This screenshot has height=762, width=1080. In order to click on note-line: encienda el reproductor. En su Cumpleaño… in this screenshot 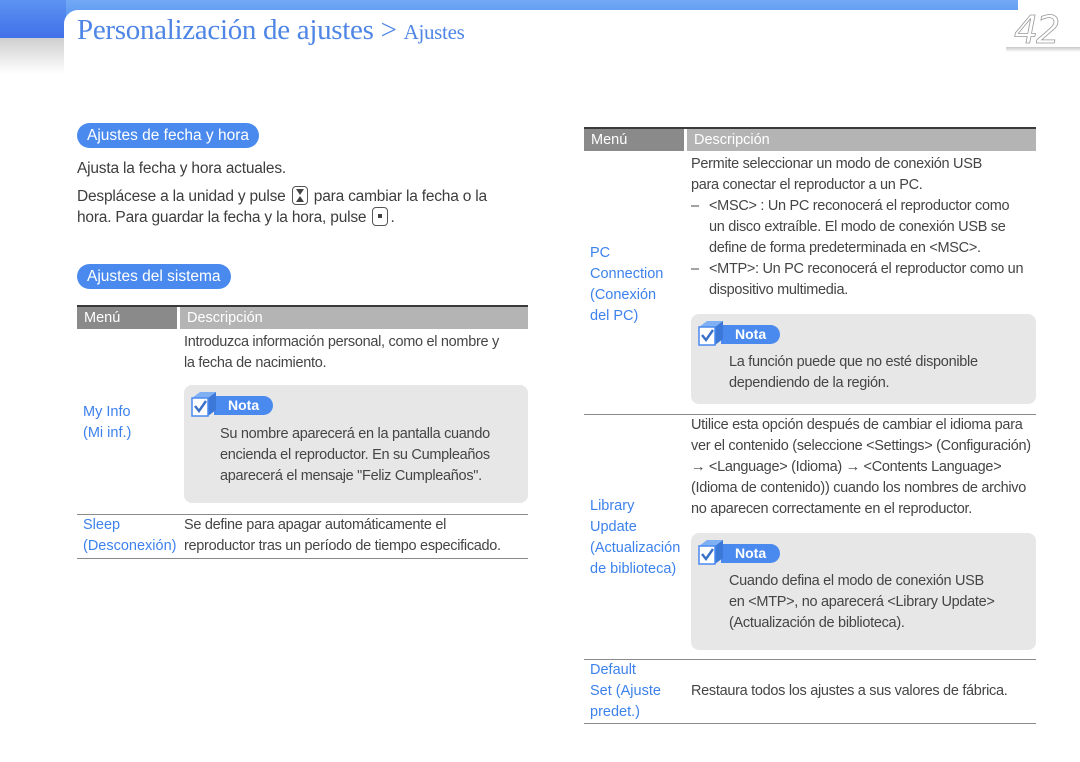, I will do `click(355, 455)`.